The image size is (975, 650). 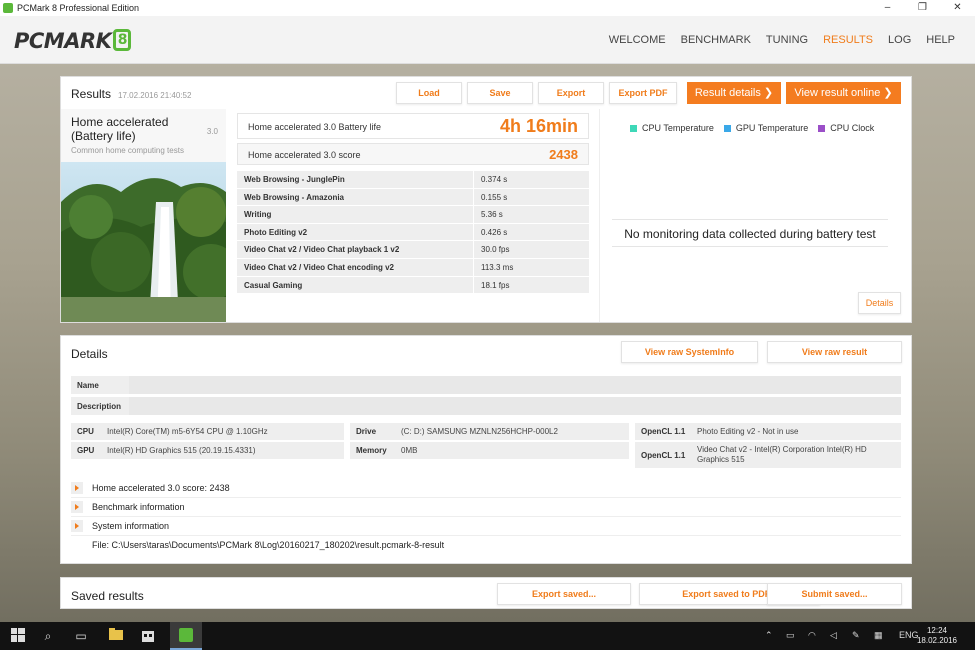 What do you see at coordinates (769, 635) in the screenshot?
I see `show-hidden-icons: ⌃` at bounding box center [769, 635].